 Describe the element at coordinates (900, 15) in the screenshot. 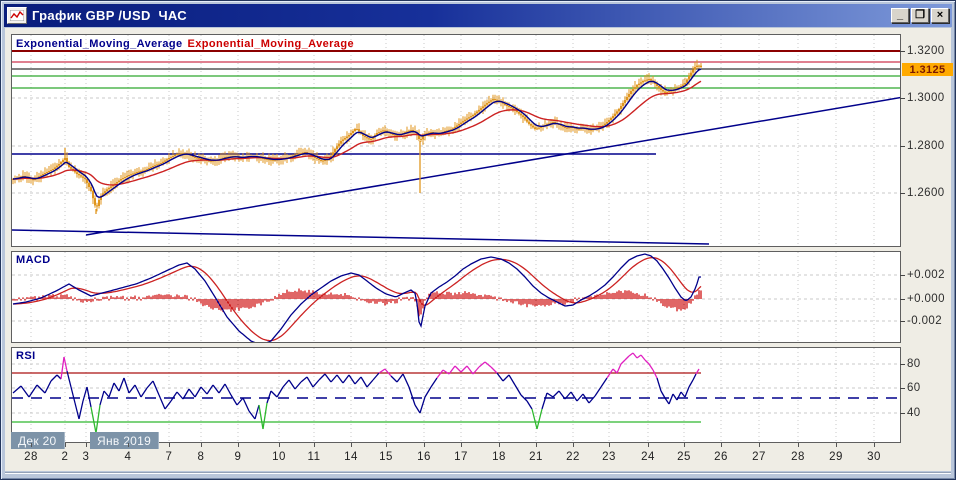

I see `minimize-button: _` at that location.